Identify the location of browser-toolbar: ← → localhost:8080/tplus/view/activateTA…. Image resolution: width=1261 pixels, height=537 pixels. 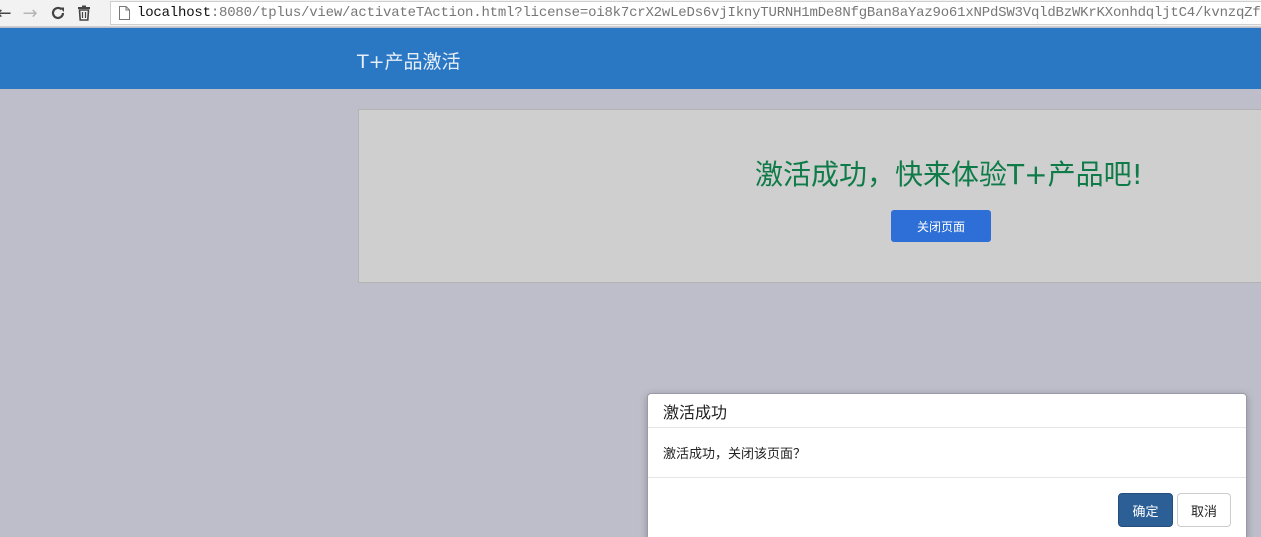
(630, 13).